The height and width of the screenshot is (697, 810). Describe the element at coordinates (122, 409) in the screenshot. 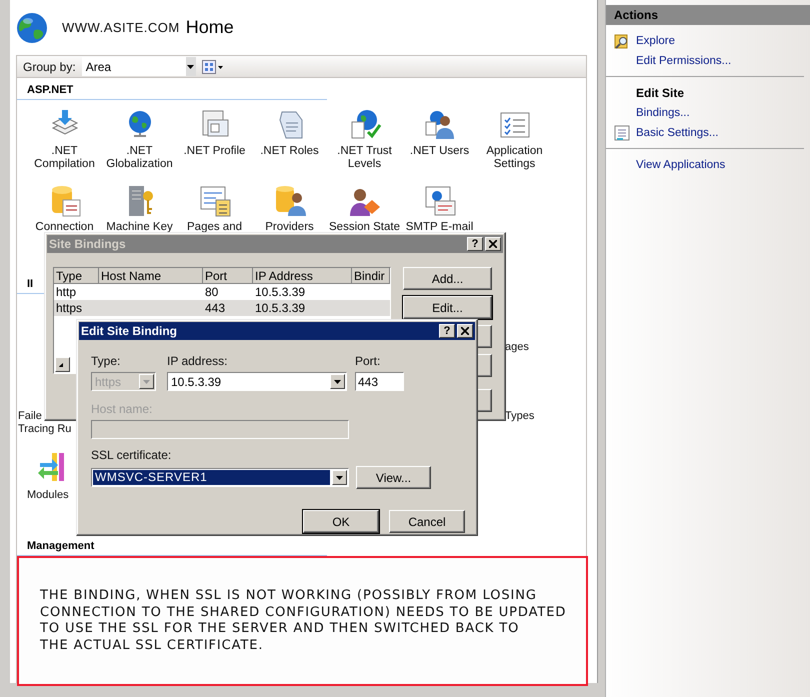

I see `field-label: Host name:` at that location.